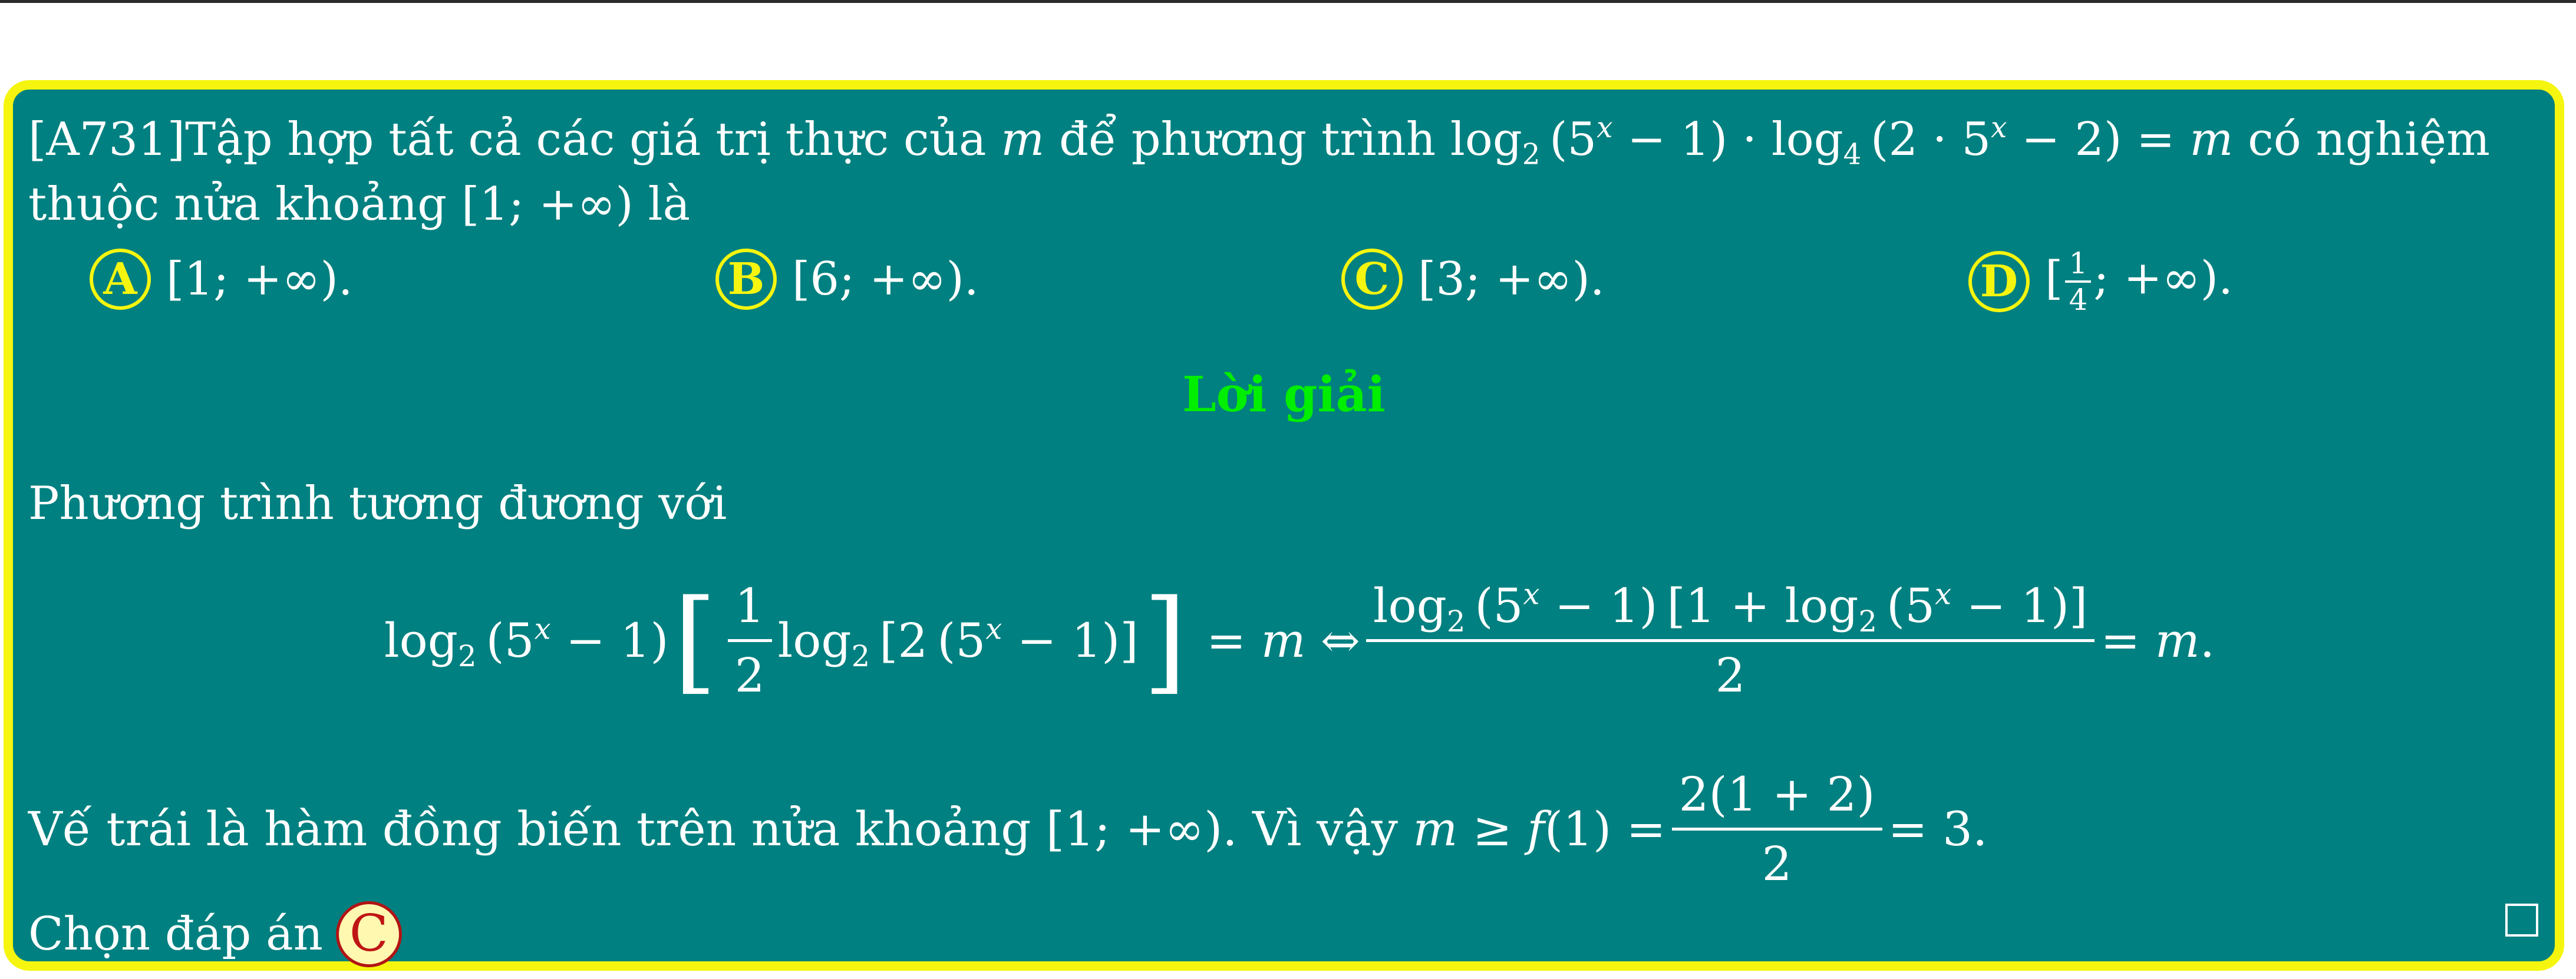 The image size is (2576, 979). I want to click on choice-d: D [1 4; +∞)., so click(2100, 282).